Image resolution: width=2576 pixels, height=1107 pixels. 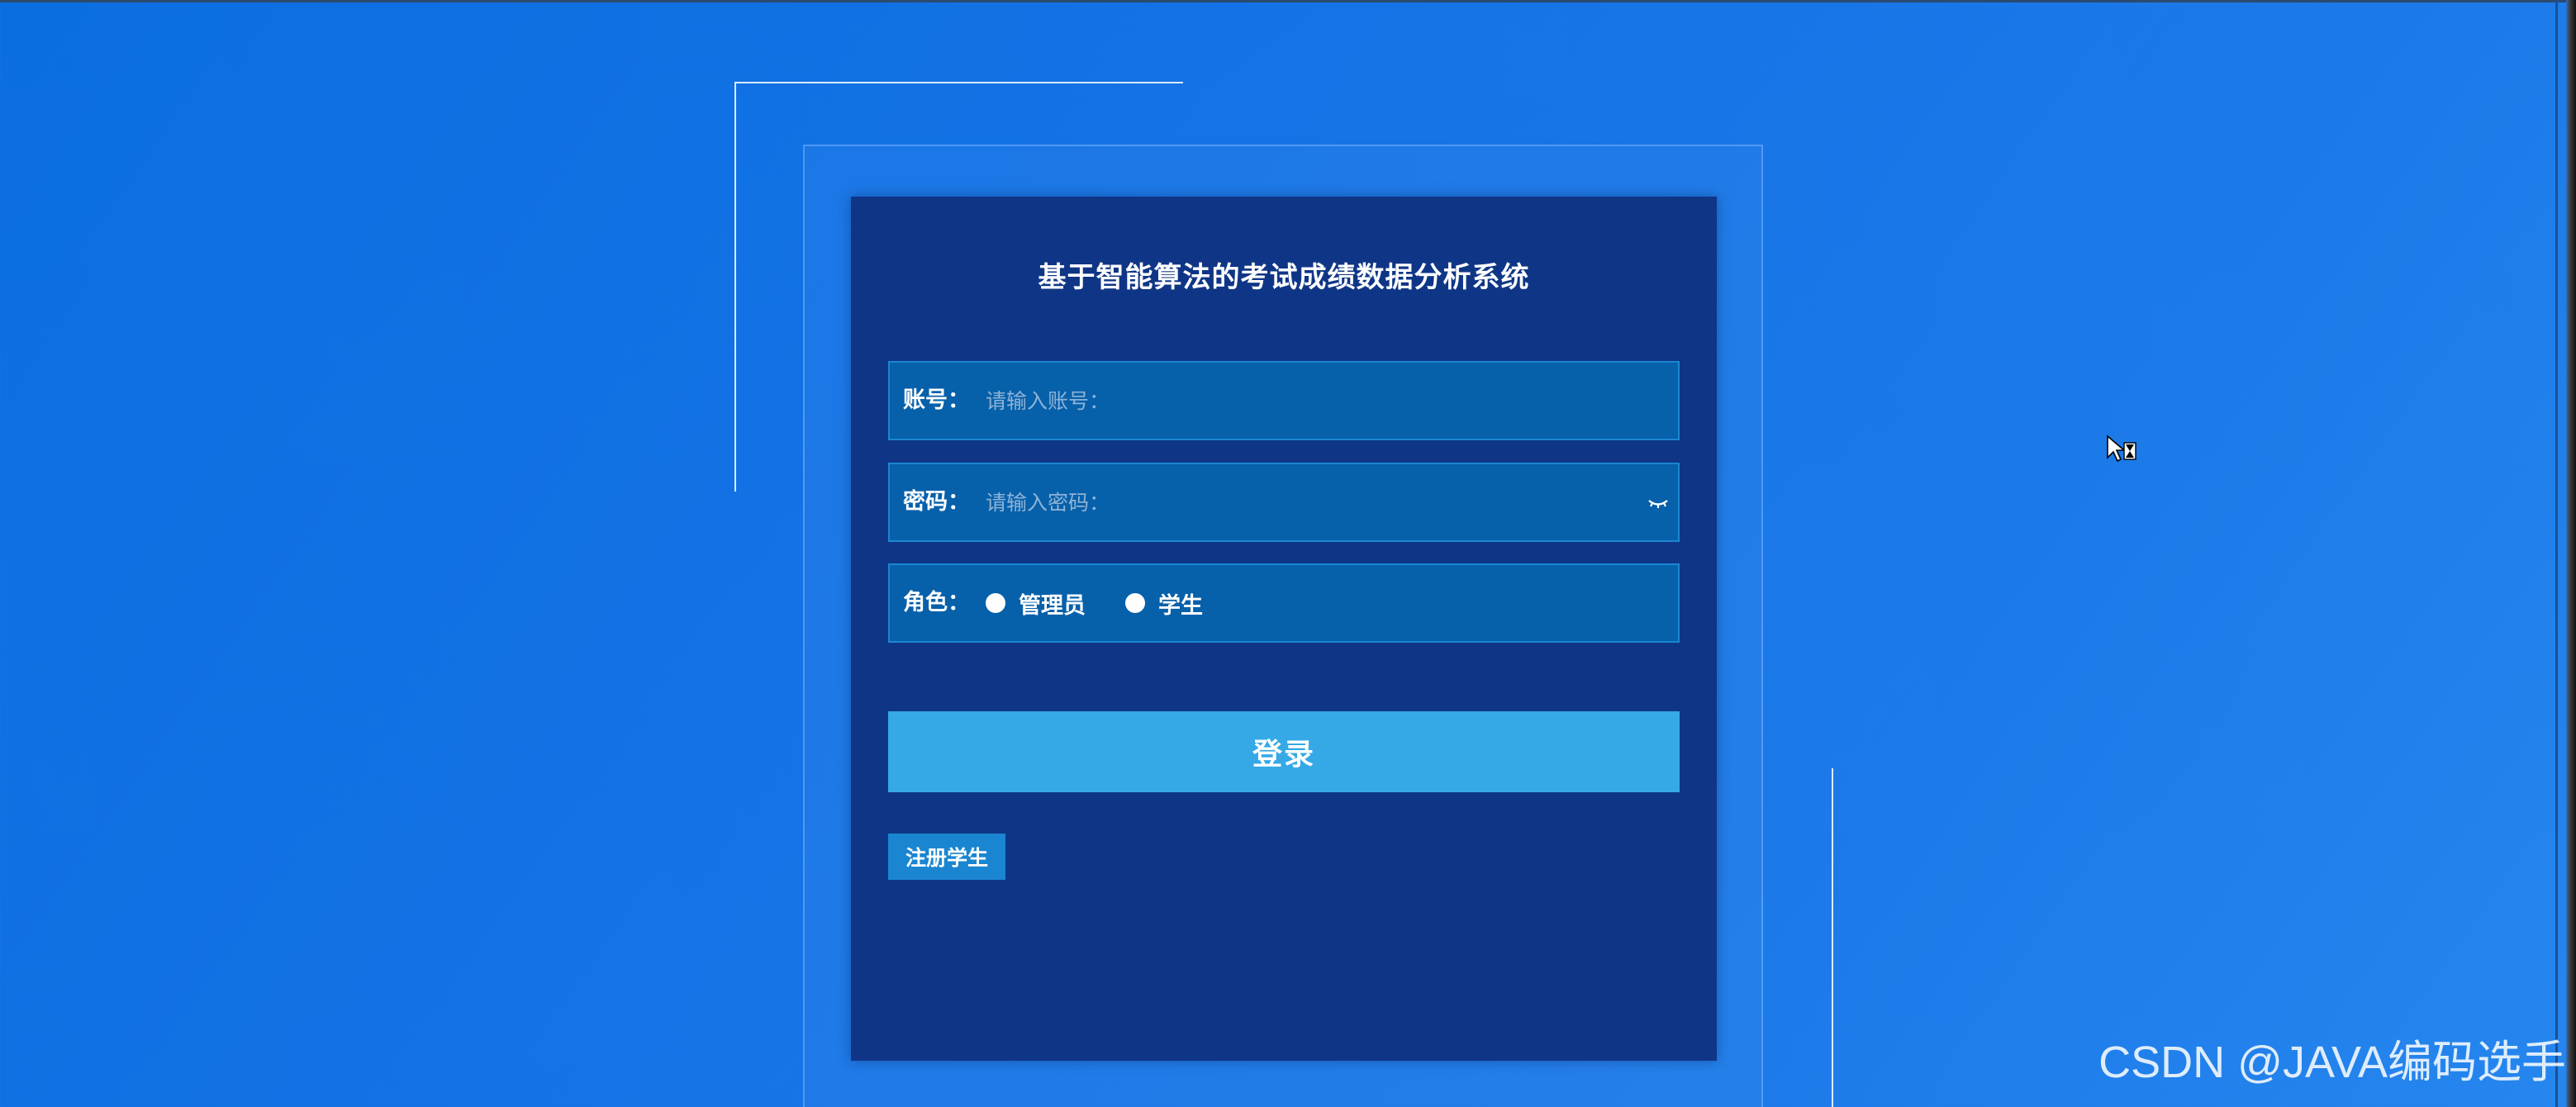 I want to click on login-button: 登录, so click(x=1284, y=751).